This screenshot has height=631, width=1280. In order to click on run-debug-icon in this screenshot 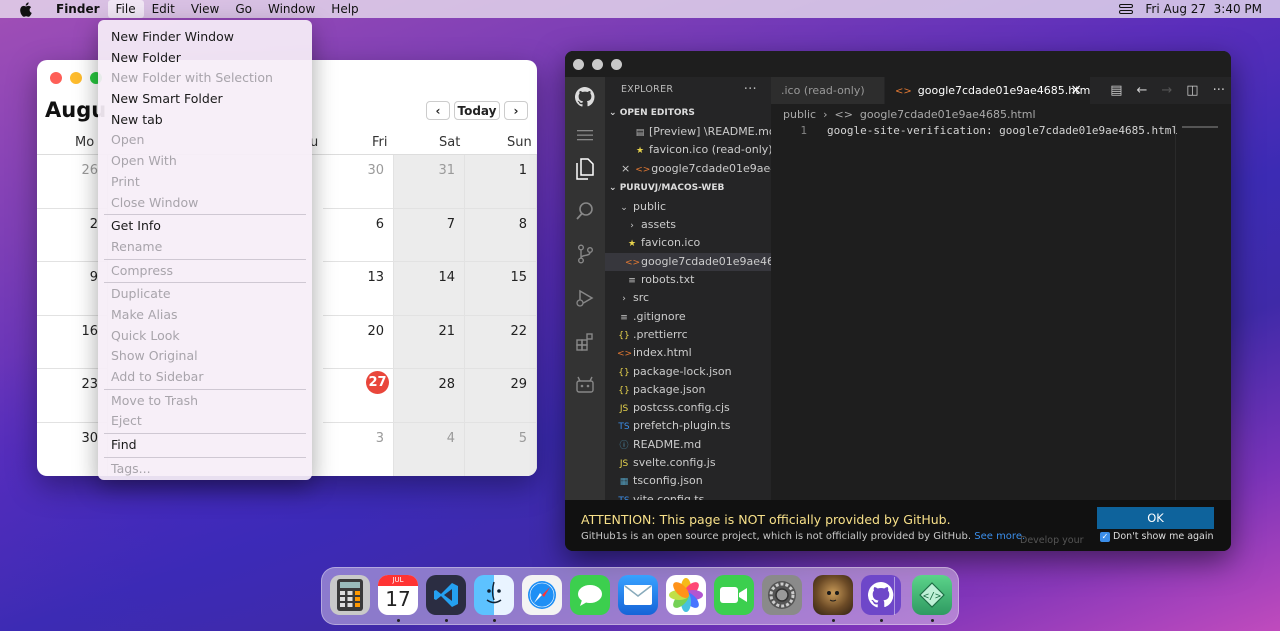, I will do `click(585, 298)`.